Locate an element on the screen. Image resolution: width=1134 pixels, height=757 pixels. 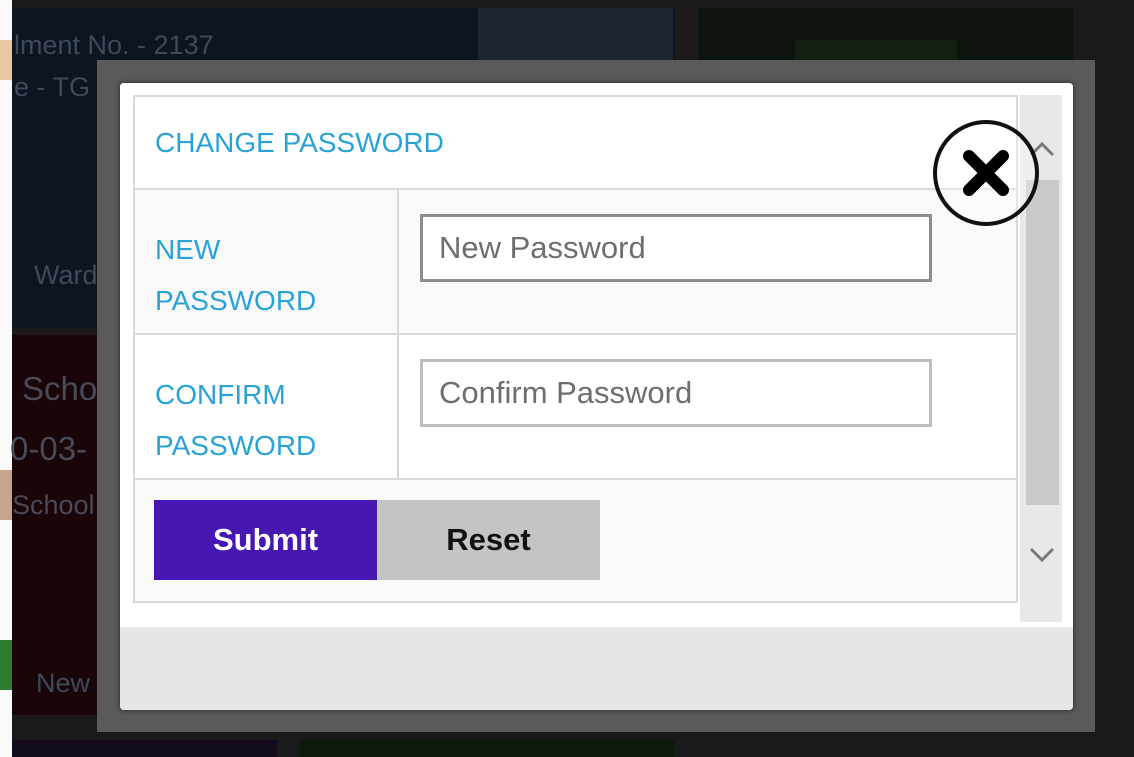
confirm-password-label-line1: CONFIRM is located at coordinates (220, 394).